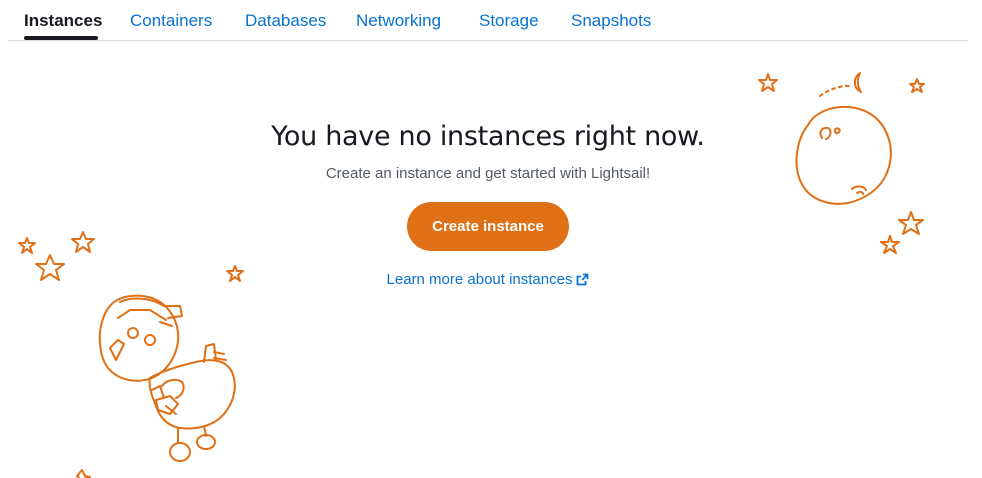  What do you see at coordinates (479, 279) in the screenshot?
I see `learn-more-link-label: Learn more about instances` at bounding box center [479, 279].